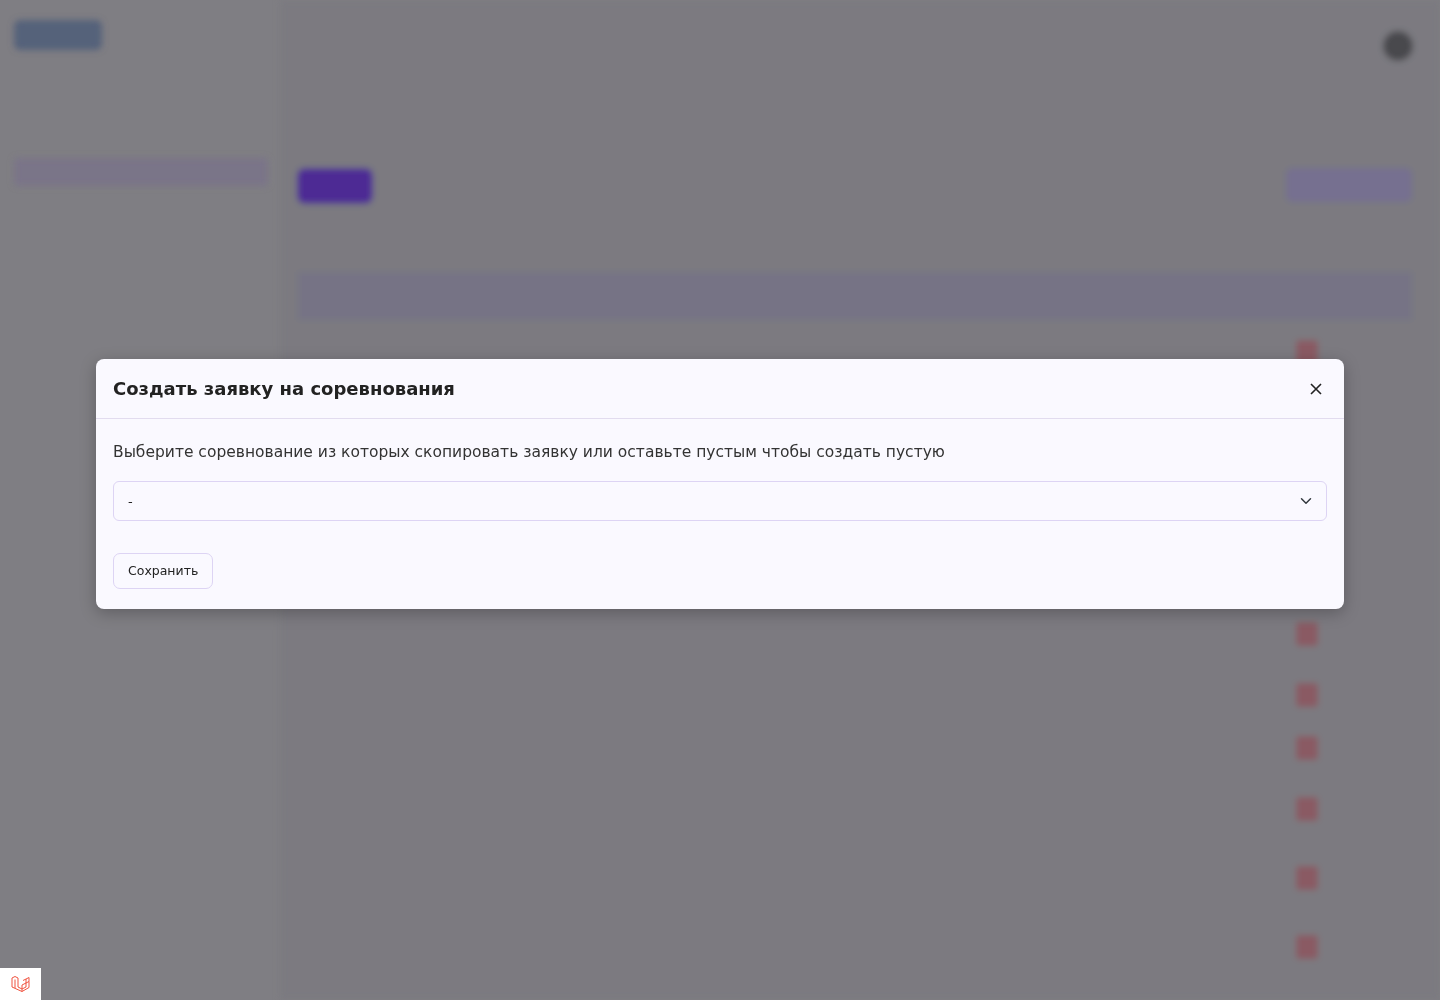 The image size is (1440, 1000). I want to click on blocks-icon, so click(20, 984).